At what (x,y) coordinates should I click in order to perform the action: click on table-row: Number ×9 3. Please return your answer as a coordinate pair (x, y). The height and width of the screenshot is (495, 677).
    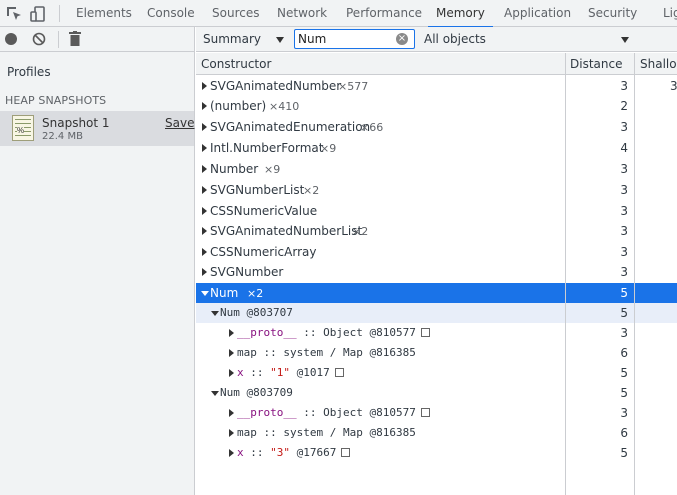
    Looking at the image, I should click on (436, 169).